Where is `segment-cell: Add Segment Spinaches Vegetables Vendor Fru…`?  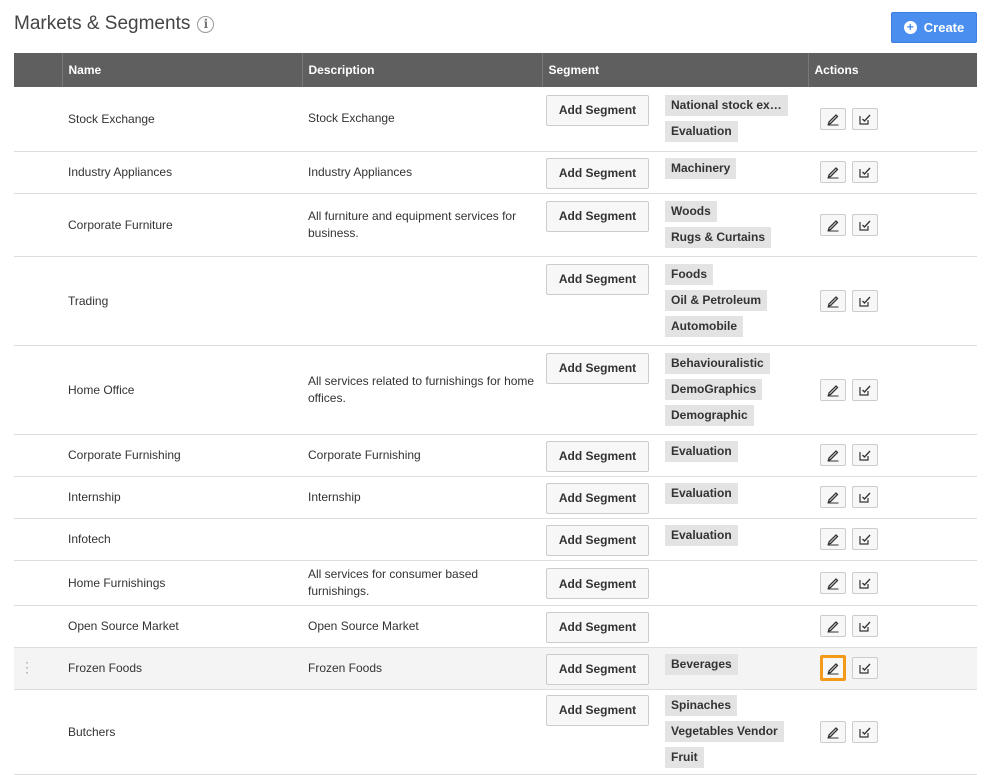 segment-cell: Add Segment Spinaches Vegetables Vendor Fru… is located at coordinates (675, 732).